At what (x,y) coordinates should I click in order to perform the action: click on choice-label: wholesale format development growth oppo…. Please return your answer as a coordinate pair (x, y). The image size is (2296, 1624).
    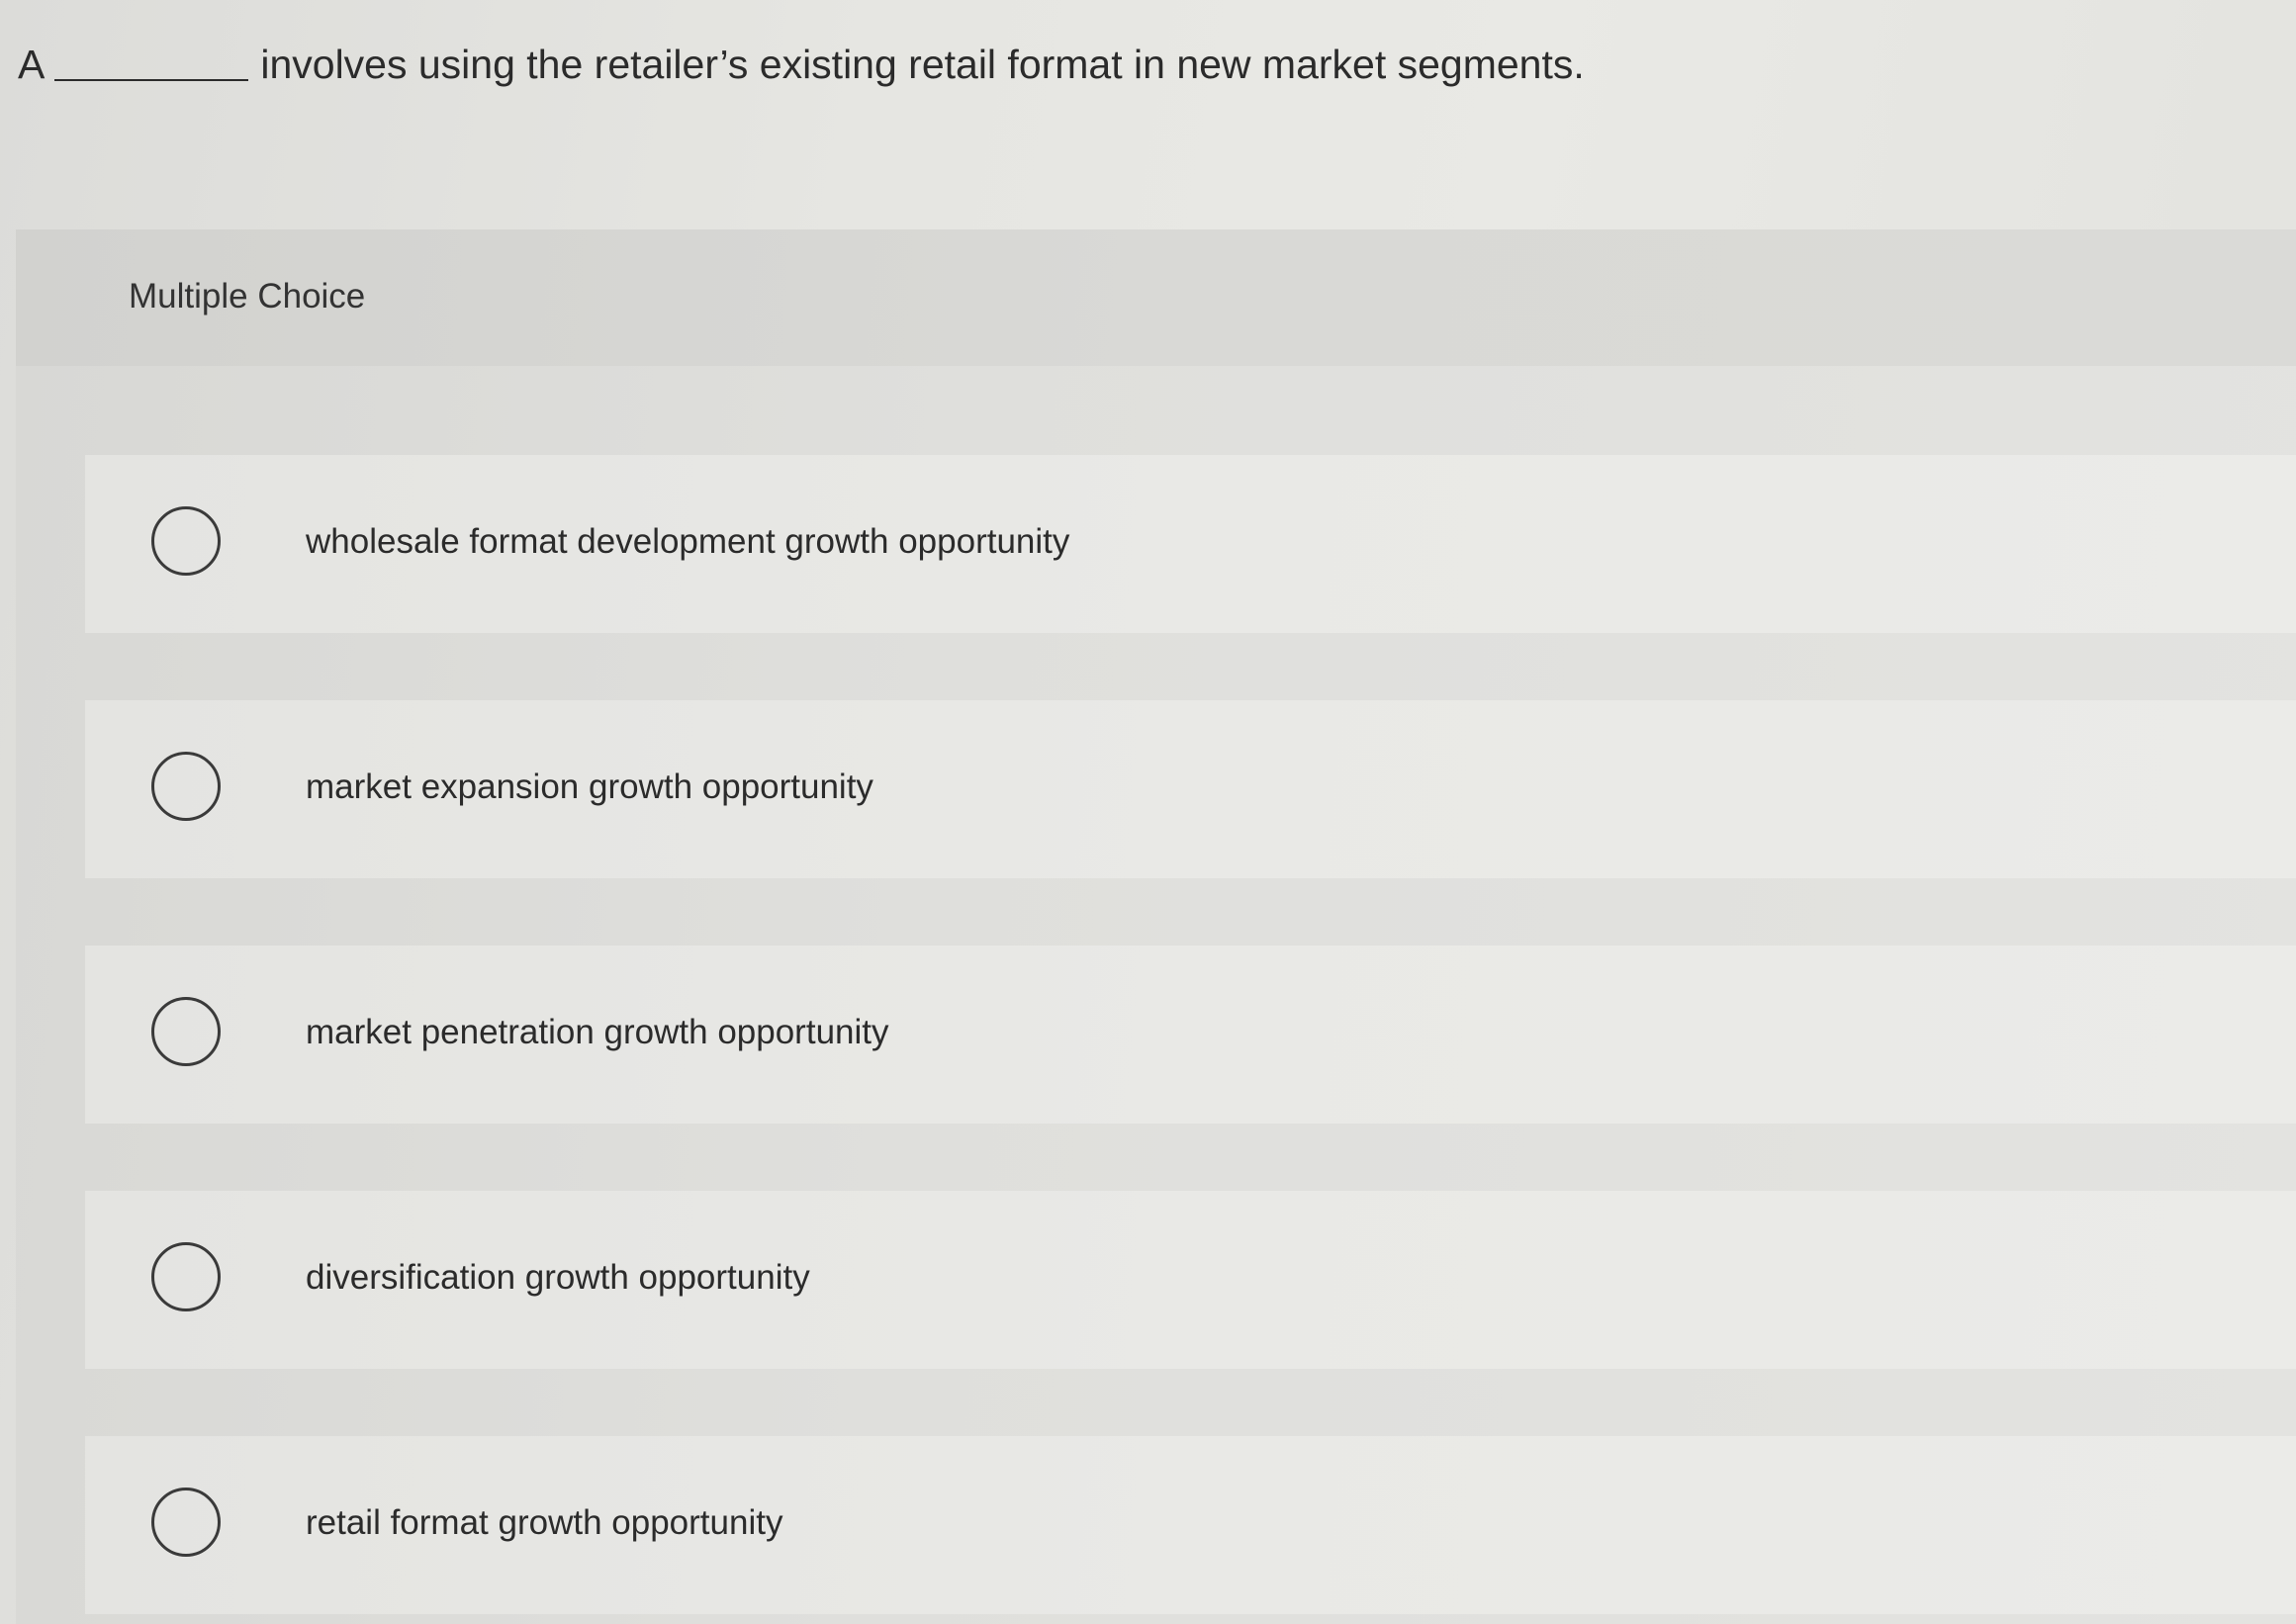
    Looking at the image, I should click on (688, 541).